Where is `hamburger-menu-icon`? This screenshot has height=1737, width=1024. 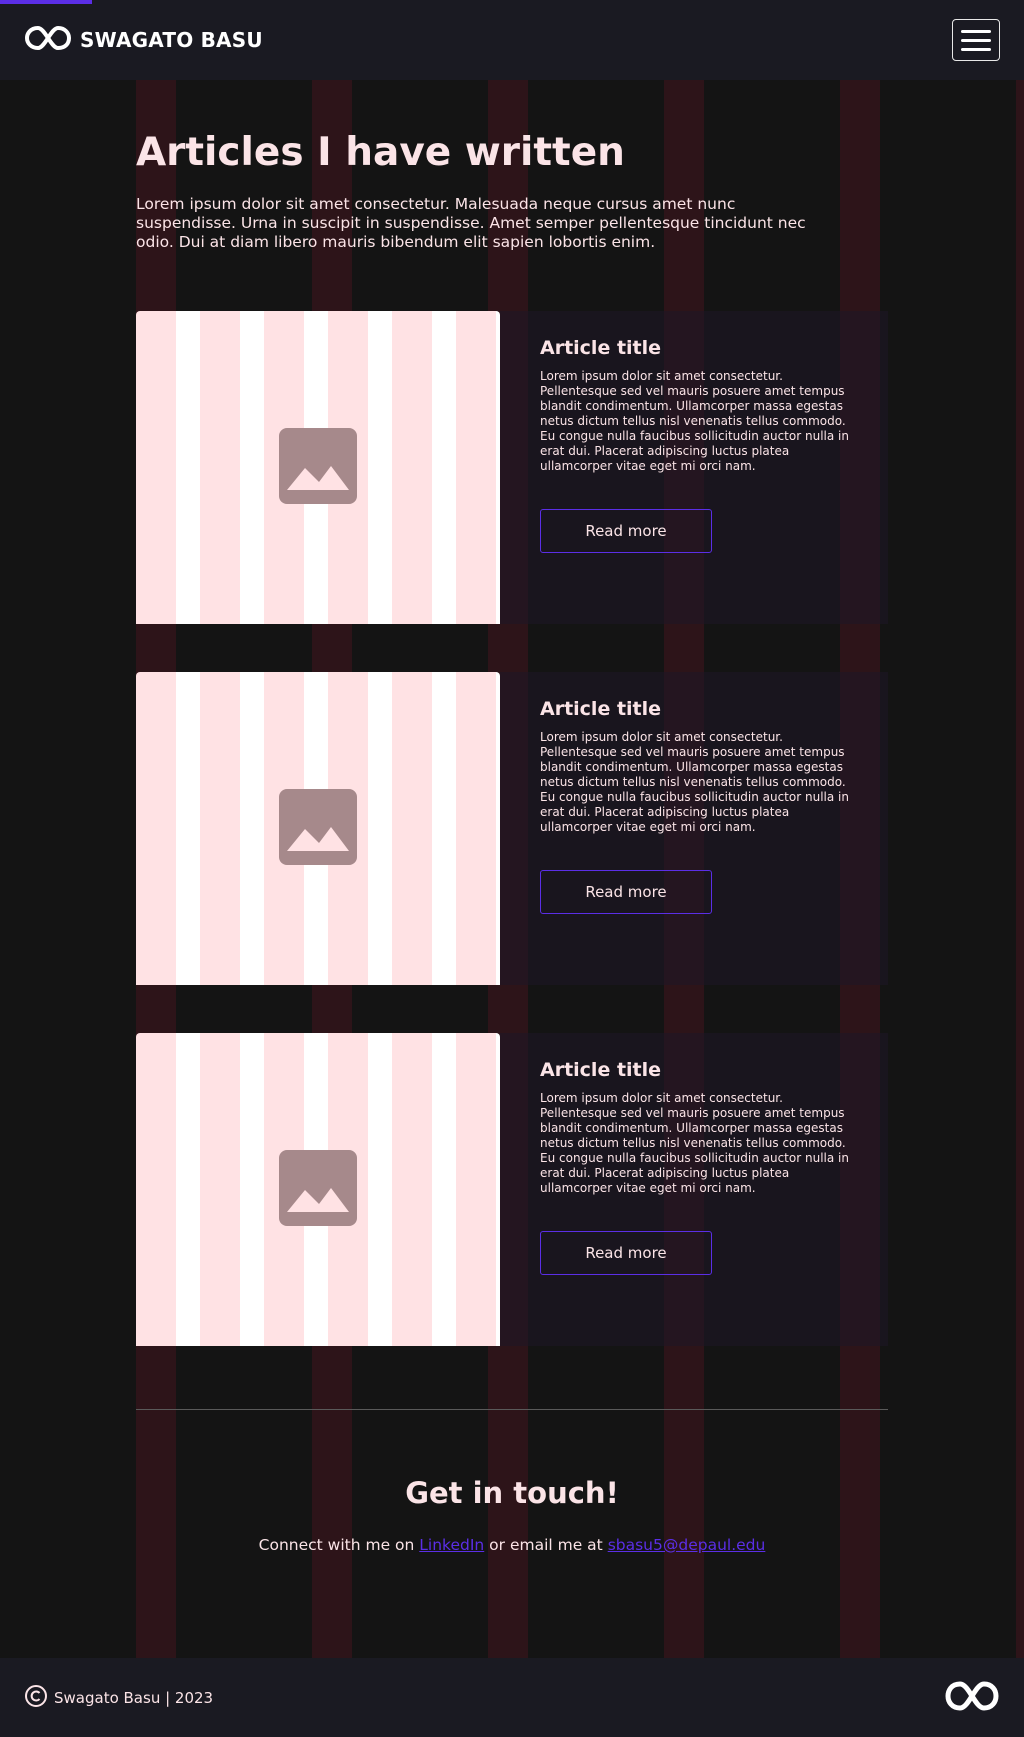
hamburger-menu-icon is located at coordinates (976, 40).